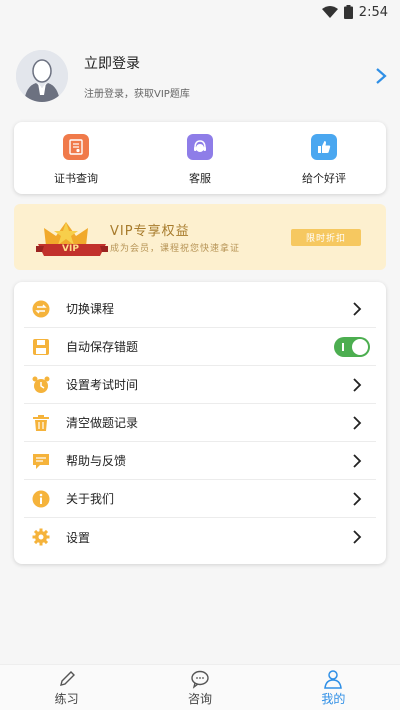 This screenshot has width=400, height=710. Describe the element at coordinates (41, 308) in the screenshot. I see `switch-icon` at that location.